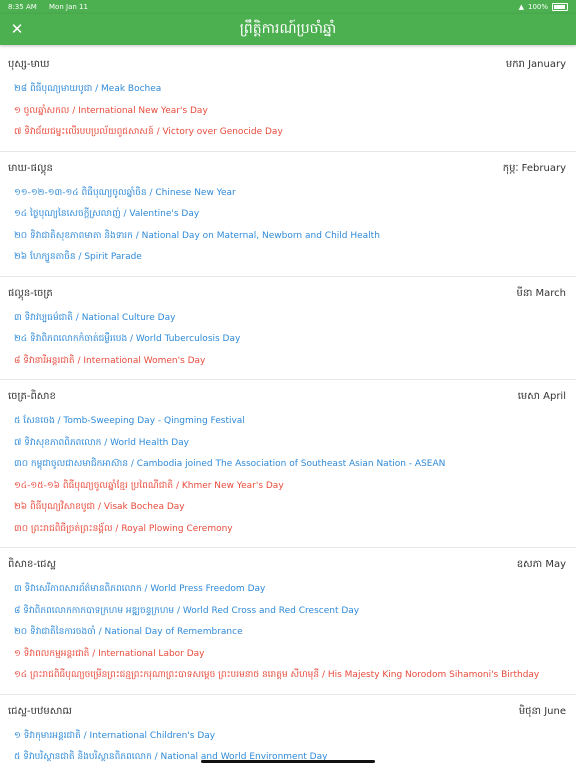  Describe the element at coordinates (521, 7) in the screenshot. I see `wifi-icon: ▲` at that location.